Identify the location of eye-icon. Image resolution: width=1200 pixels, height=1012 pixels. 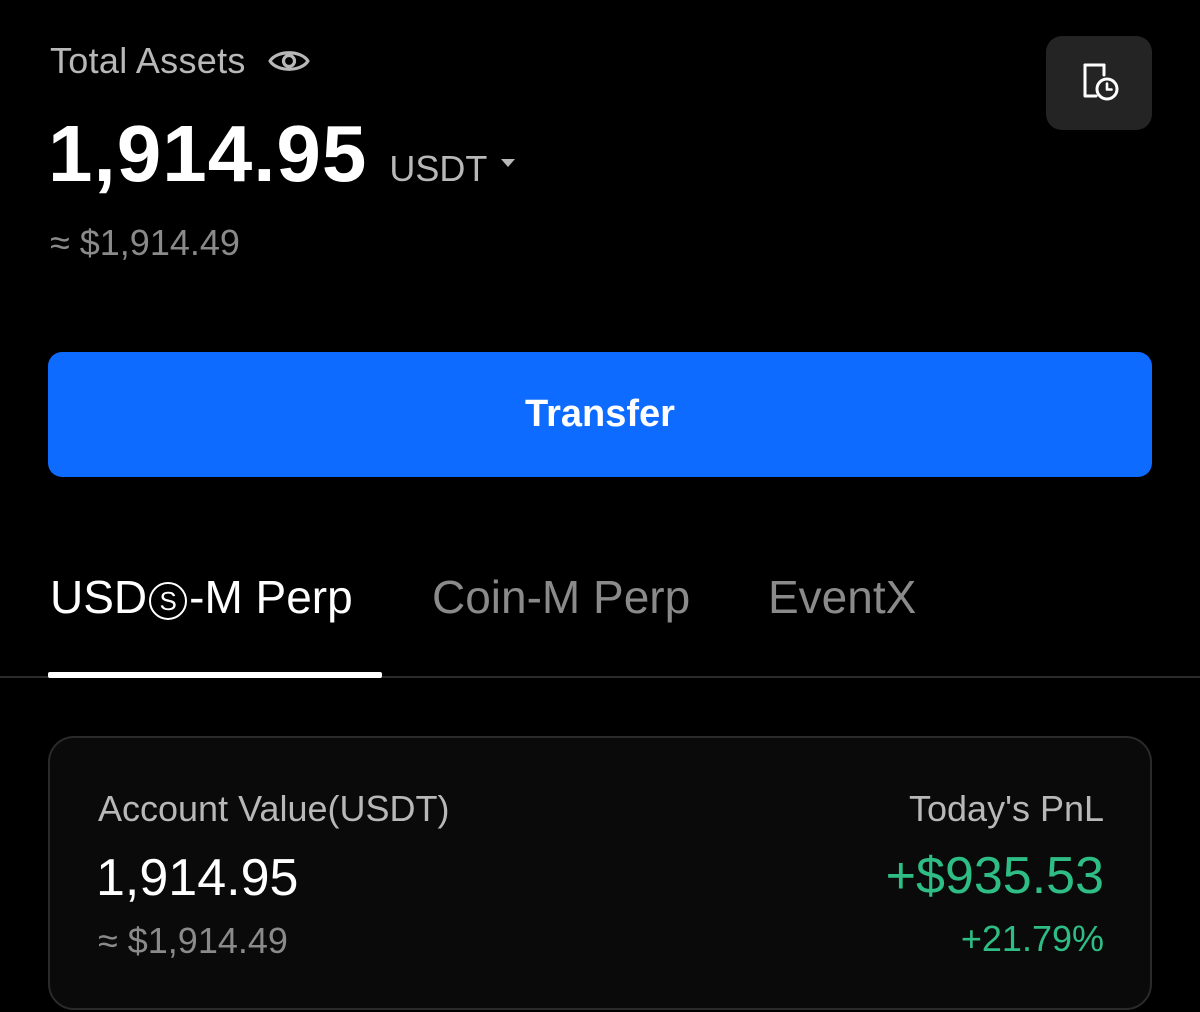
(289, 61).